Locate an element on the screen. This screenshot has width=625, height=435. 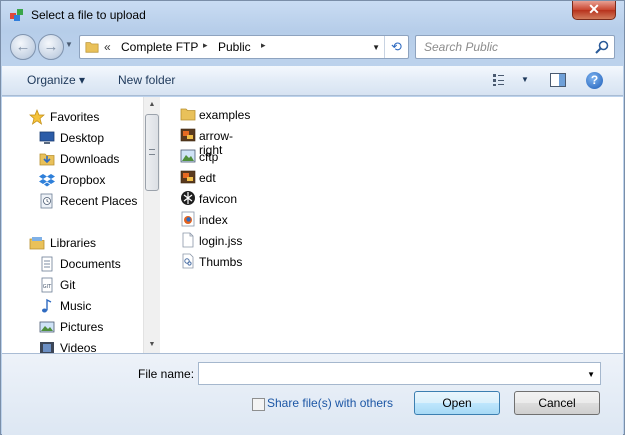
search-input: Search Public is located at coordinates (461, 47).